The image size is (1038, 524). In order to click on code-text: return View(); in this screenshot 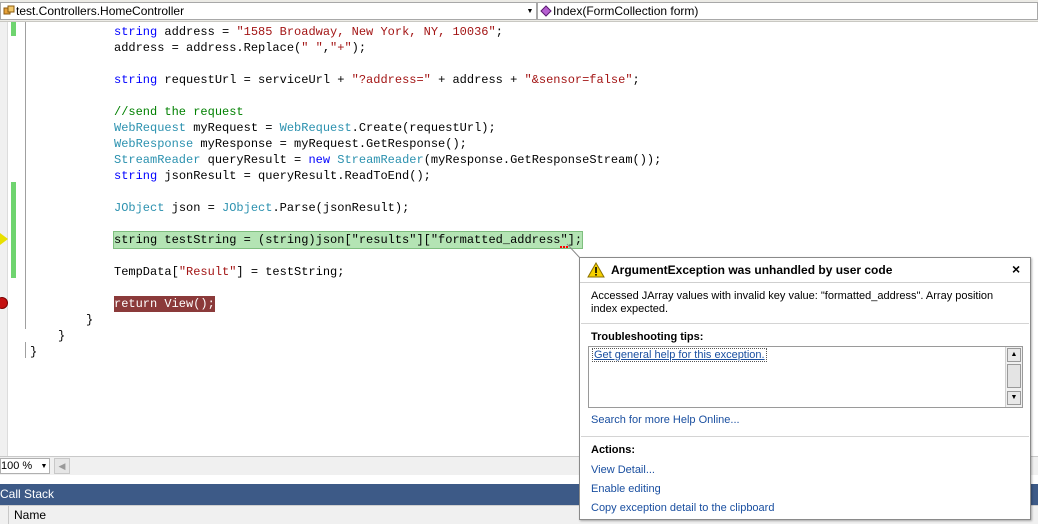, I will do `click(164, 304)`.